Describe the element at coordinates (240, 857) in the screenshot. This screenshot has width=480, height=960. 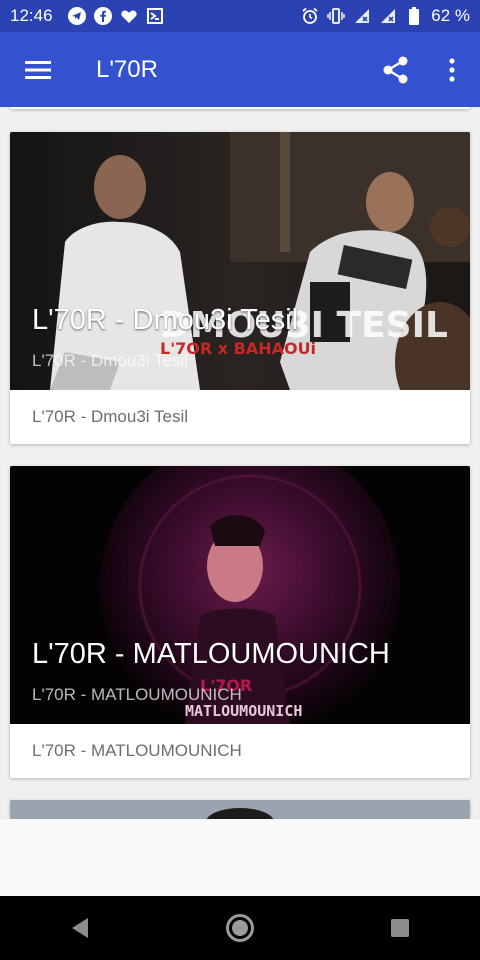
I see `bottom-empty-area` at that location.